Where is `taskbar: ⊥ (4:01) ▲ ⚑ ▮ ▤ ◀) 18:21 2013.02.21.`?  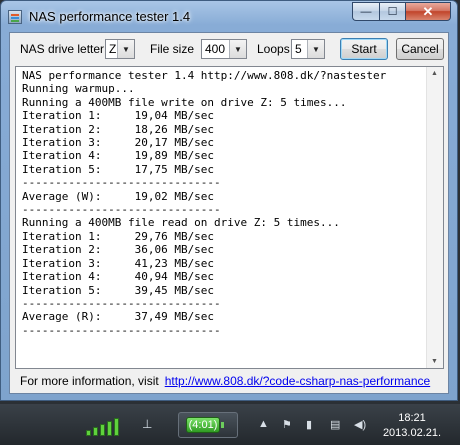
taskbar: ⊥ (4:01) ▲ ⚑ ▮ ▤ ◀) 18:21 2013.02.21. is located at coordinates (230, 424).